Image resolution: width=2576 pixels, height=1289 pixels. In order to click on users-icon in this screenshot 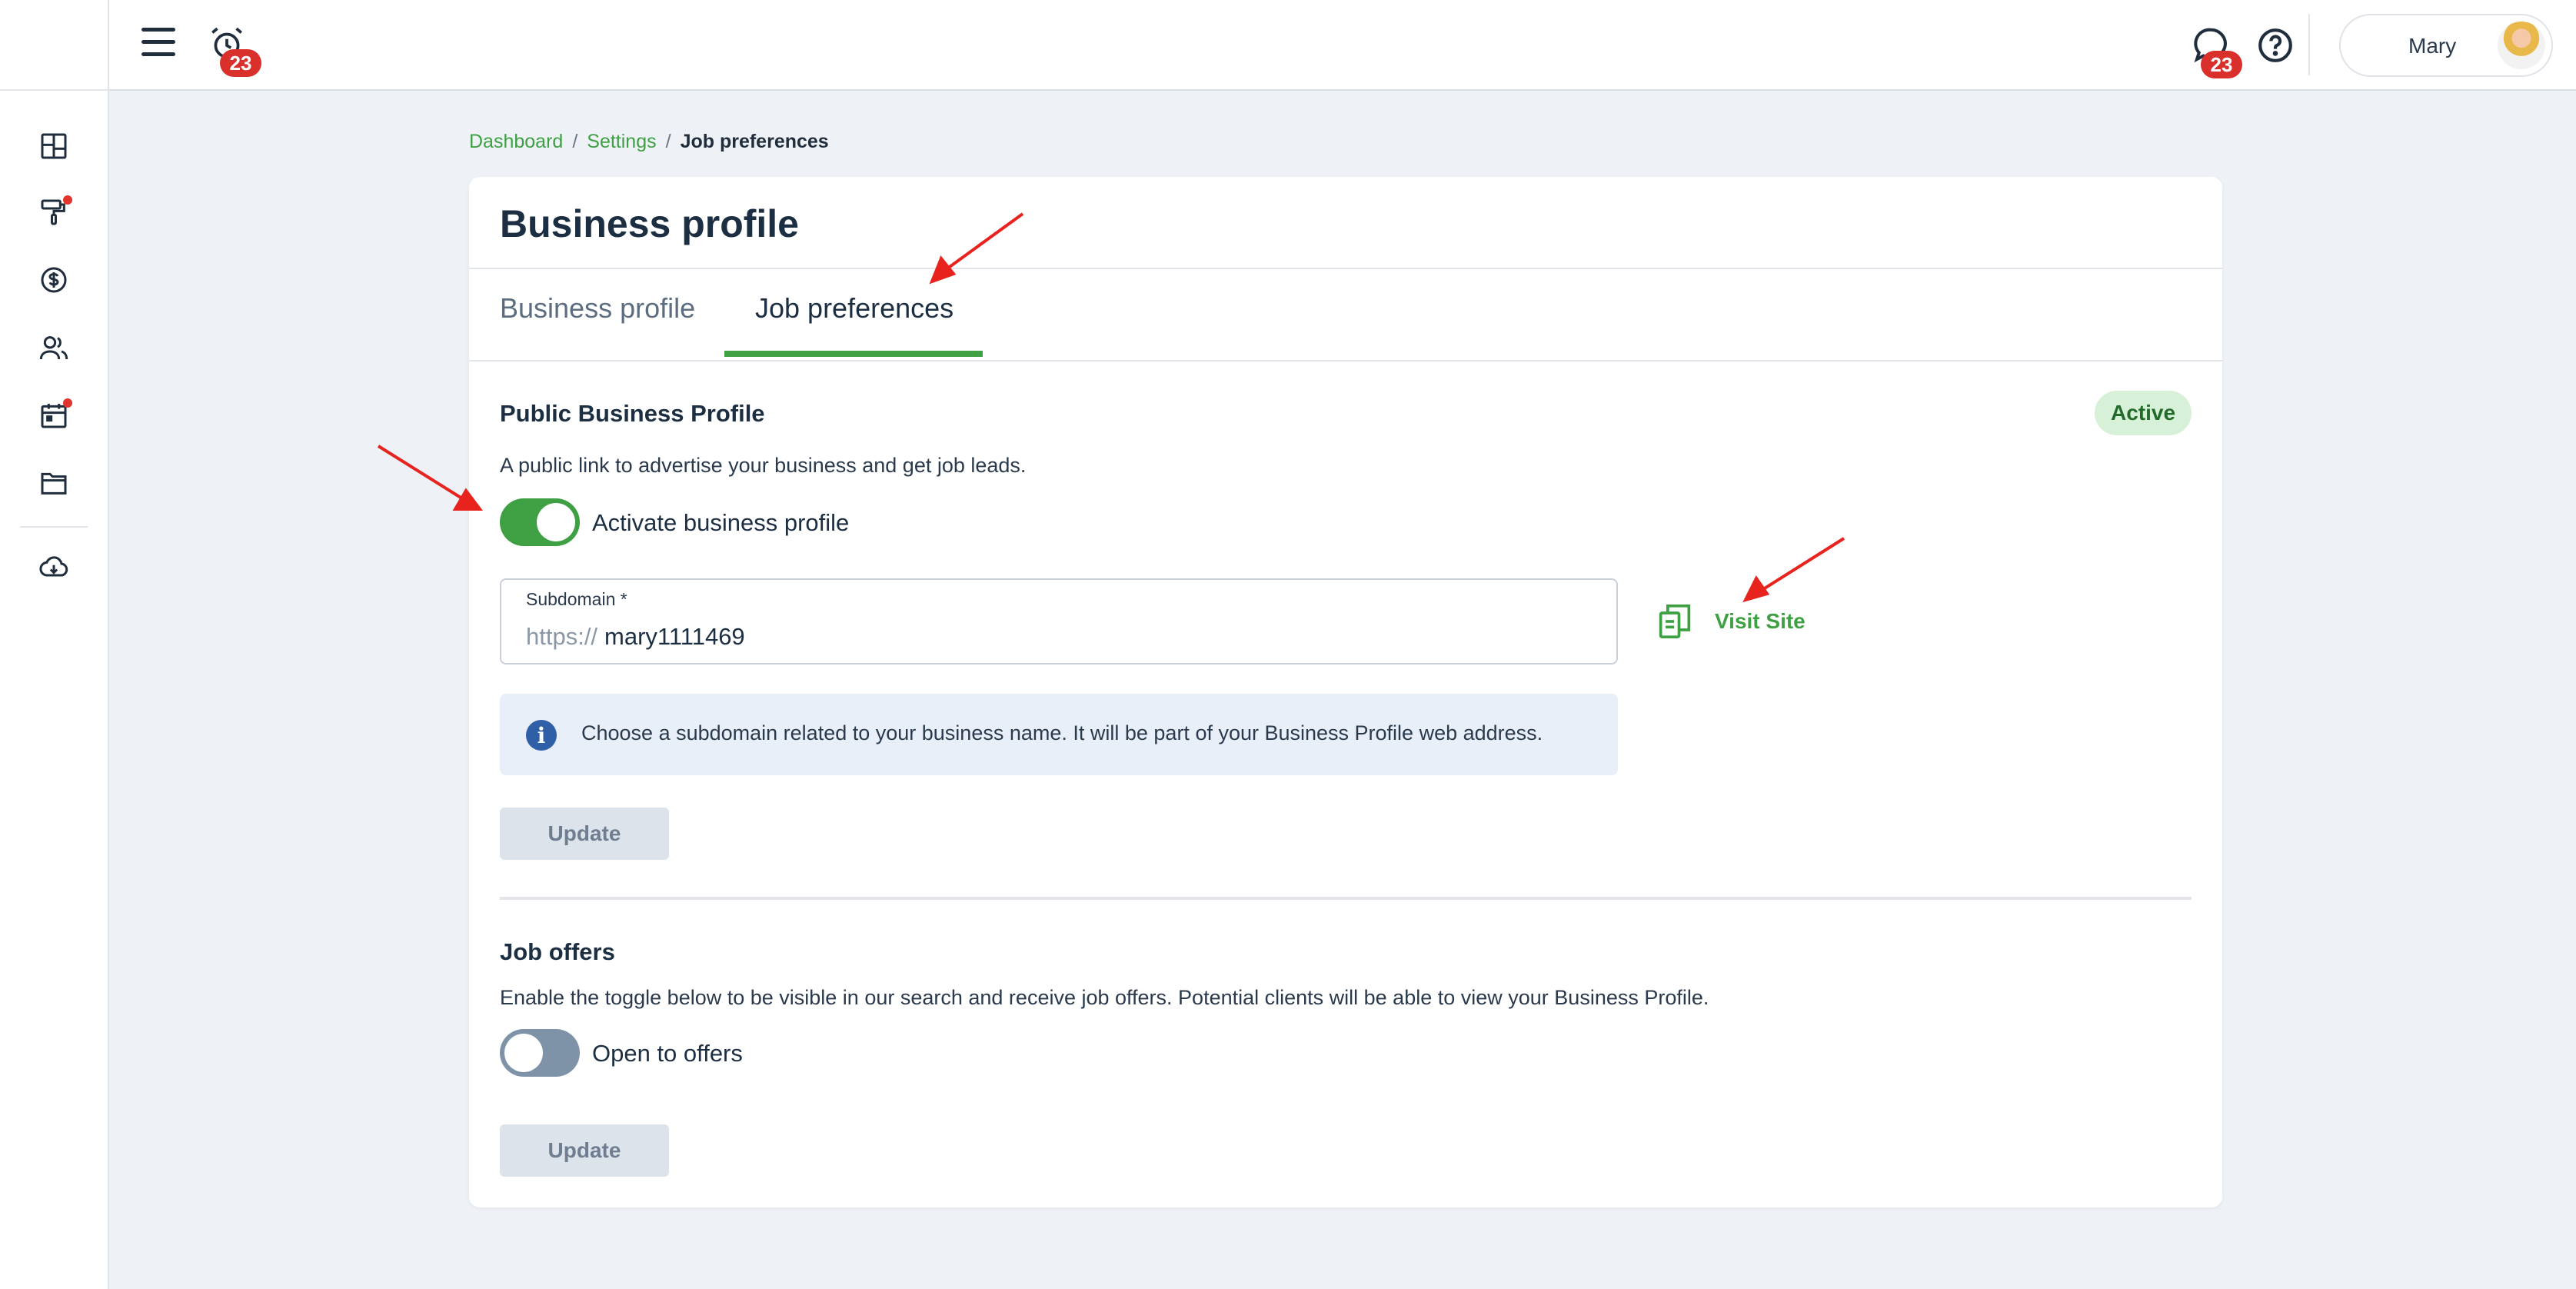, I will do `click(53, 348)`.